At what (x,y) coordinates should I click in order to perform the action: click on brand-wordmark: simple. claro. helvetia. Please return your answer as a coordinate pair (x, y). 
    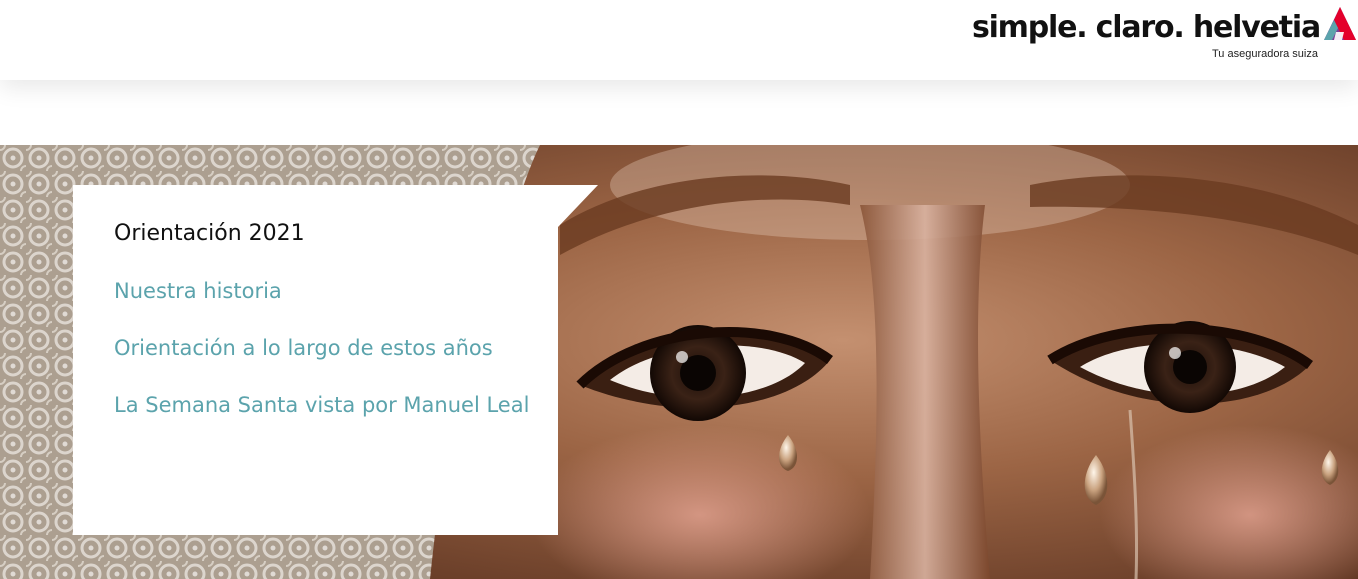
    Looking at the image, I should click on (1146, 27).